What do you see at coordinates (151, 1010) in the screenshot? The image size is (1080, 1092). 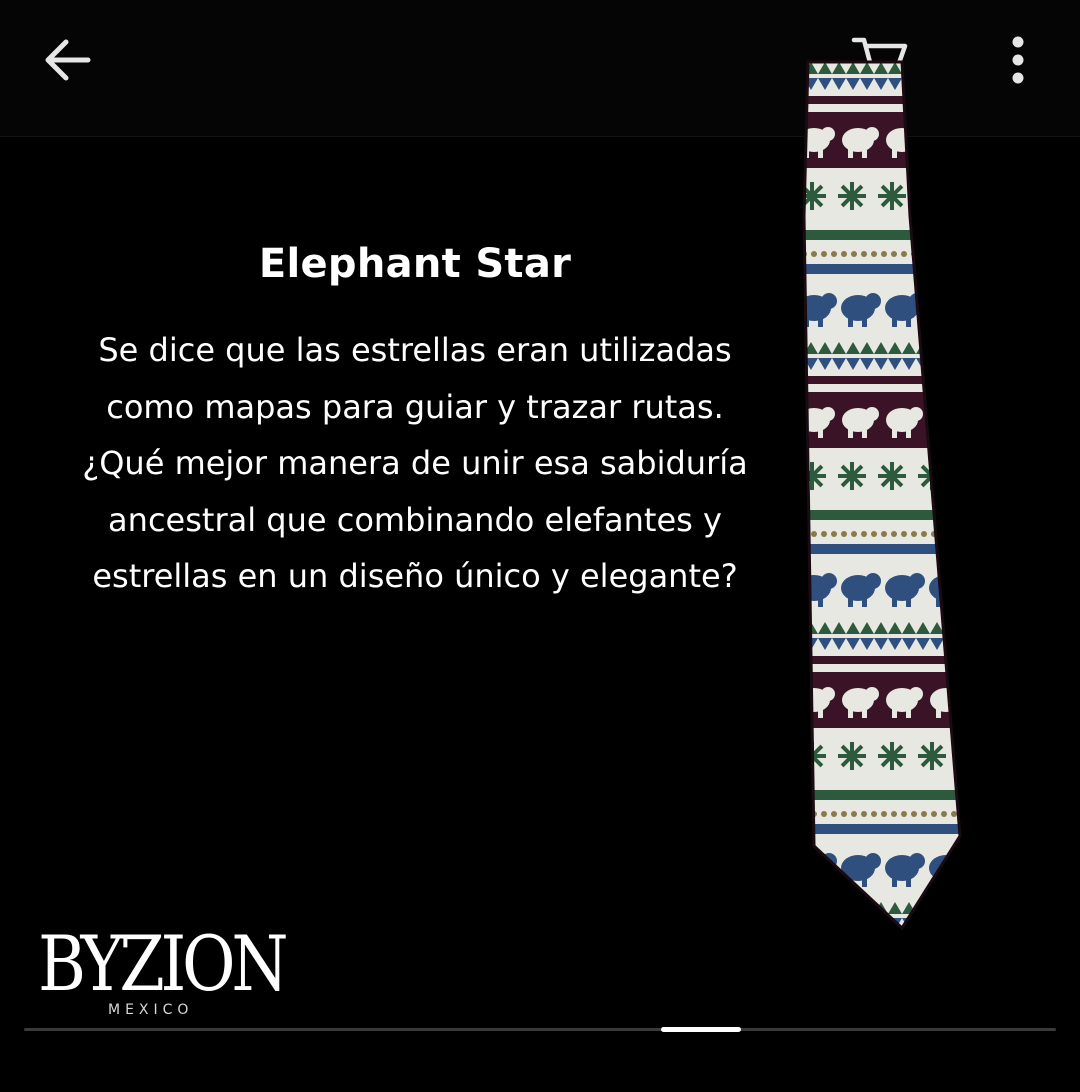 I see `brand-subtitle: MEXICO` at bounding box center [151, 1010].